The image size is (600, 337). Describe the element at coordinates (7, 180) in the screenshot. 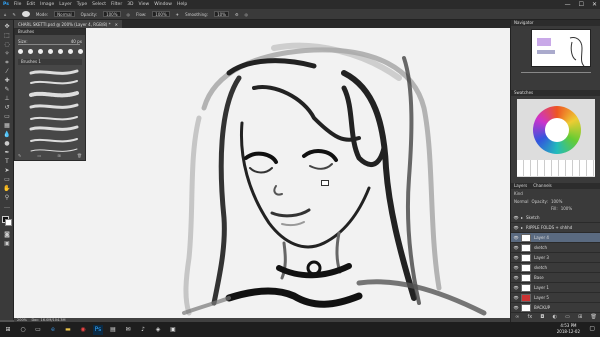

I see `shape-tool-icon: ▭` at that location.